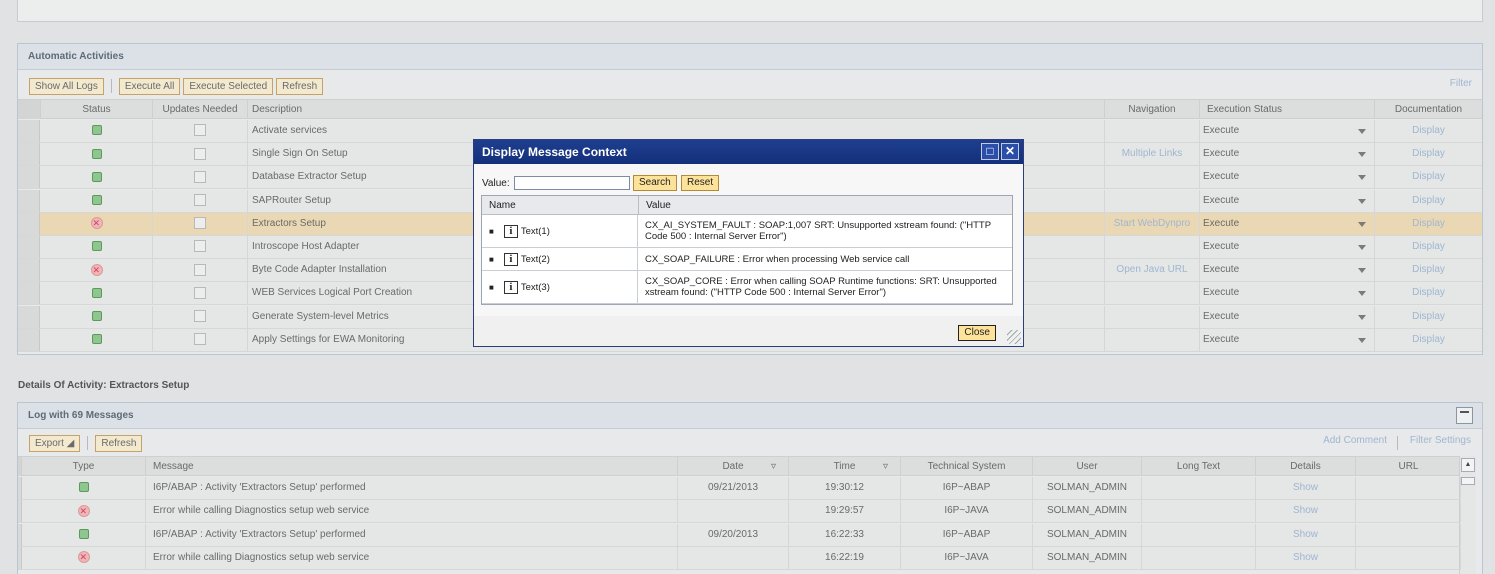 This screenshot has width=1495, height=574. Describe the element at coordinates (1464, 415) in the screenshot. I see `collapse-icon` at that location.